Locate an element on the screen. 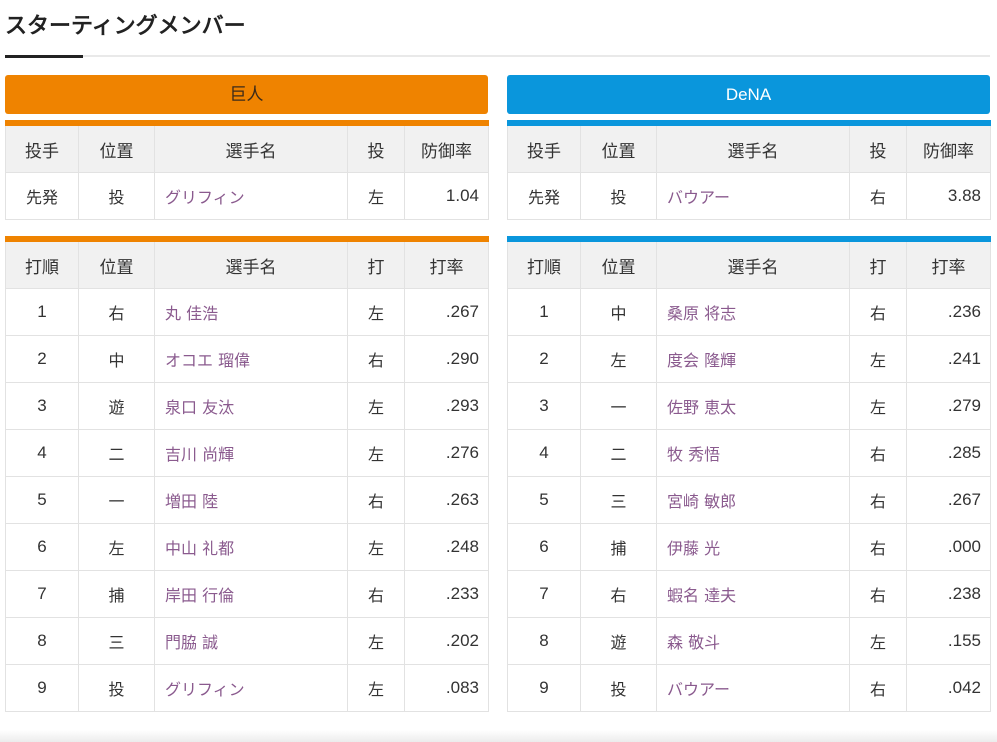 The image size is (997, 742). giants-pitcher-table: 投手 位置 選手名 投 防御率 先発 投 グリフィン 左 1.04 is located at coordinates (247, 170).